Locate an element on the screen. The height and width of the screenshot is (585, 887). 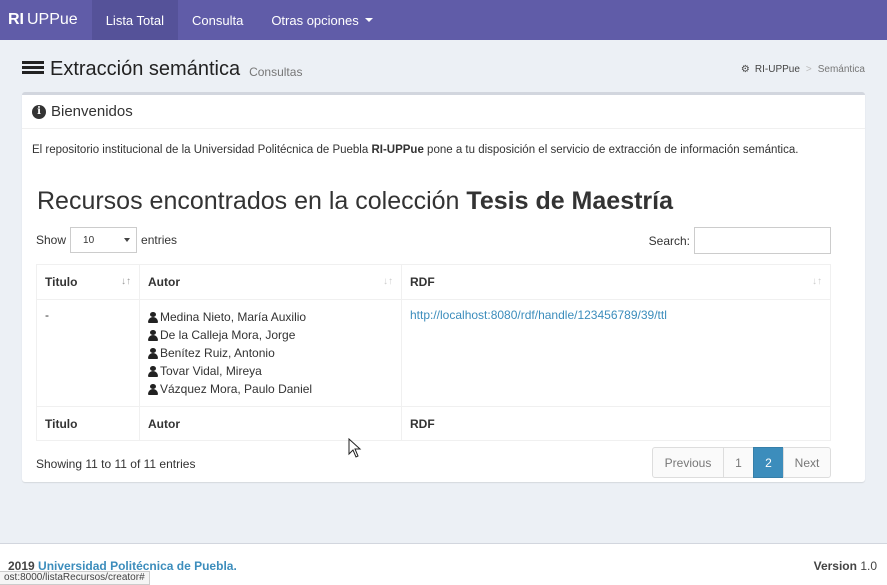
info-circle-icon: i is located at coordinates (39, 111).